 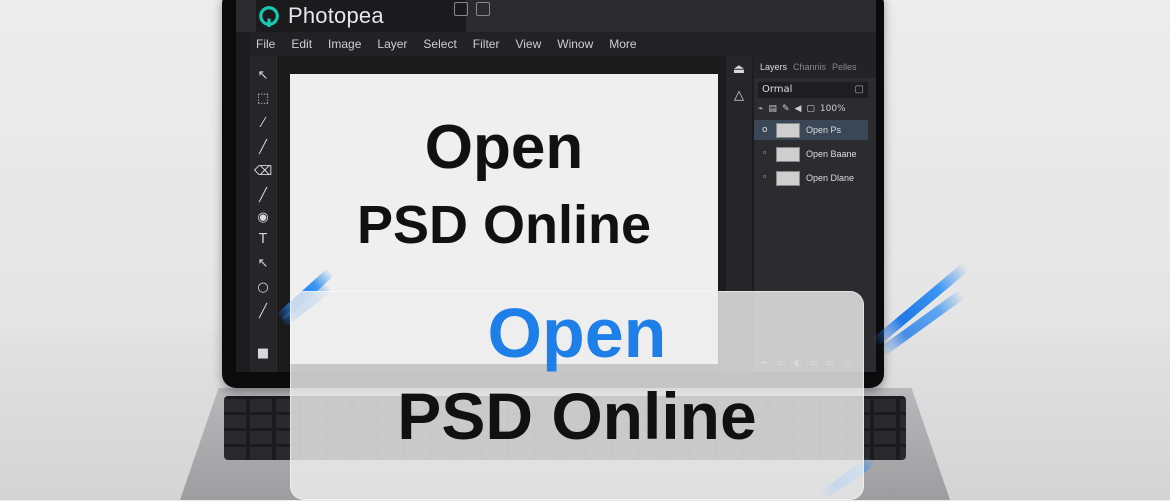 What do you see at coordinates (760, 109) in the screenshot?
I see `lock-transparent-icon: ⌁` at bounding box center [760, 109].